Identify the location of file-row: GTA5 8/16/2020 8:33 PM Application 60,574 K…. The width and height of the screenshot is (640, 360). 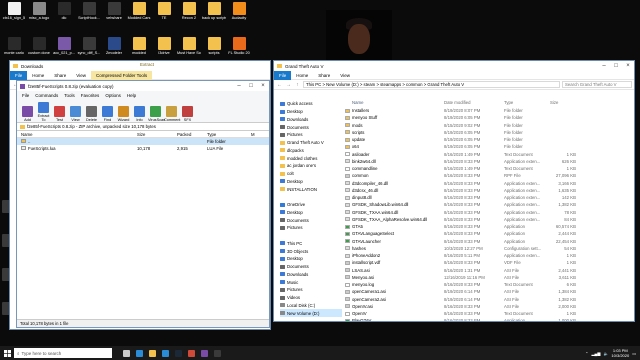
(489, 226).